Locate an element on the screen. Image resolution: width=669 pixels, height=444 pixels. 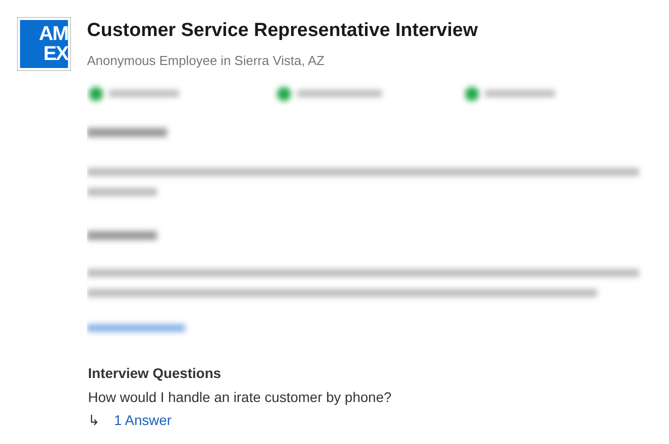
answers-link: 1 Answer is located at coordinates (143, 420).